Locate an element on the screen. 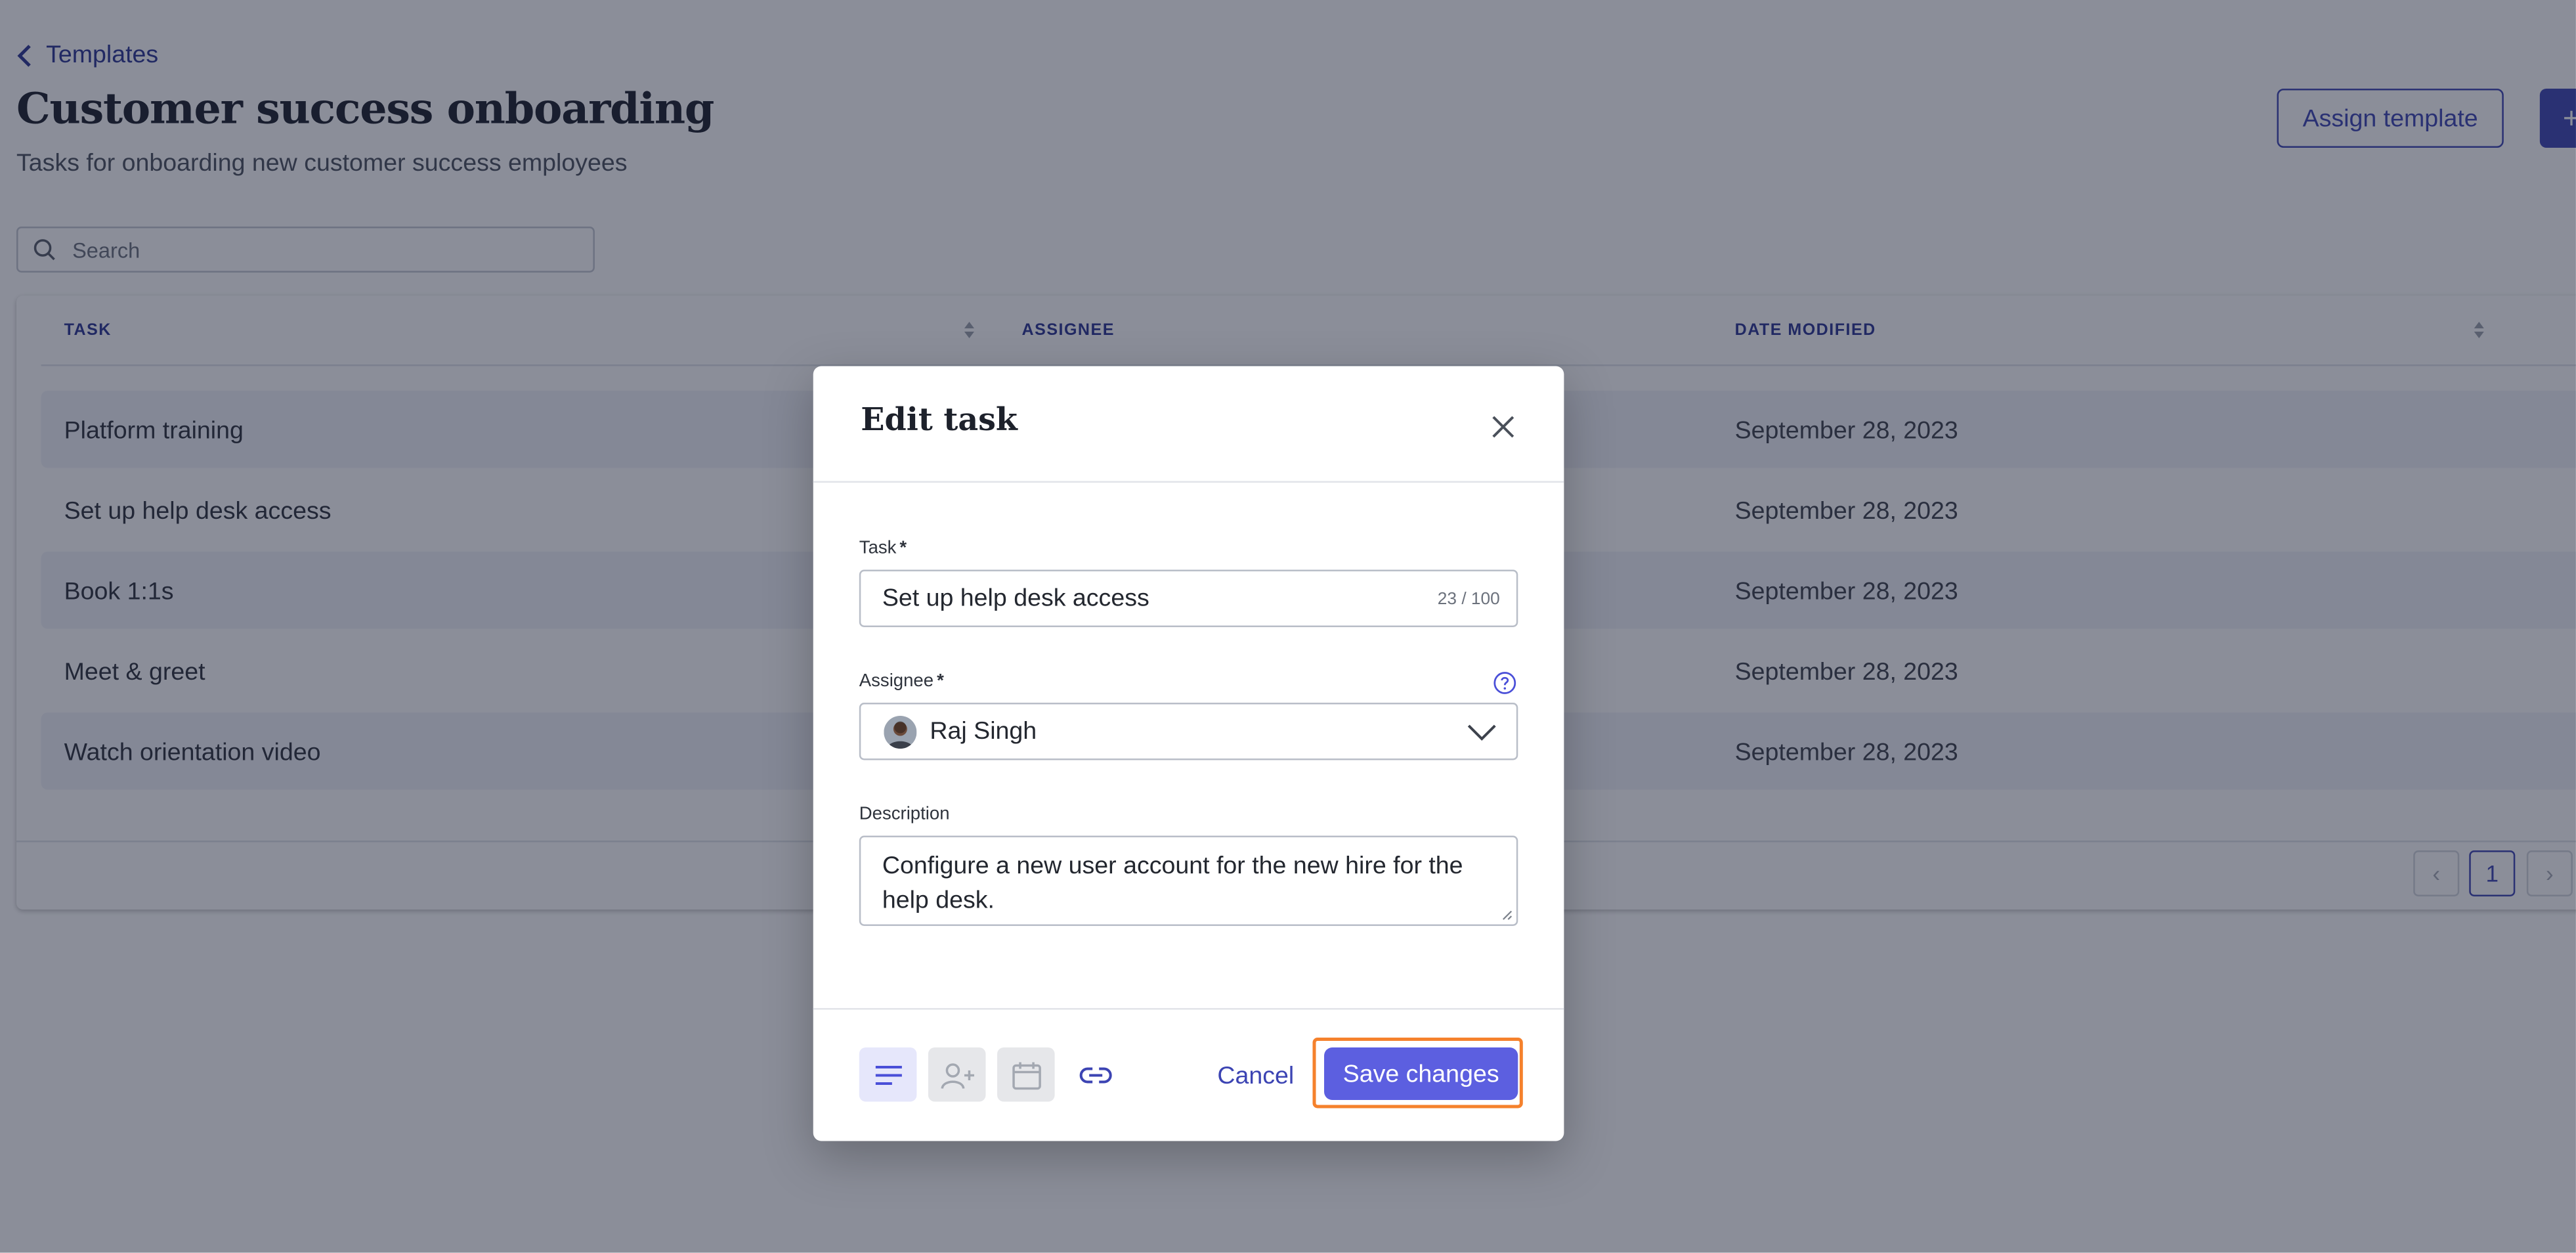  task-field: 23 / 100 is located at coordinates (1188, 598).